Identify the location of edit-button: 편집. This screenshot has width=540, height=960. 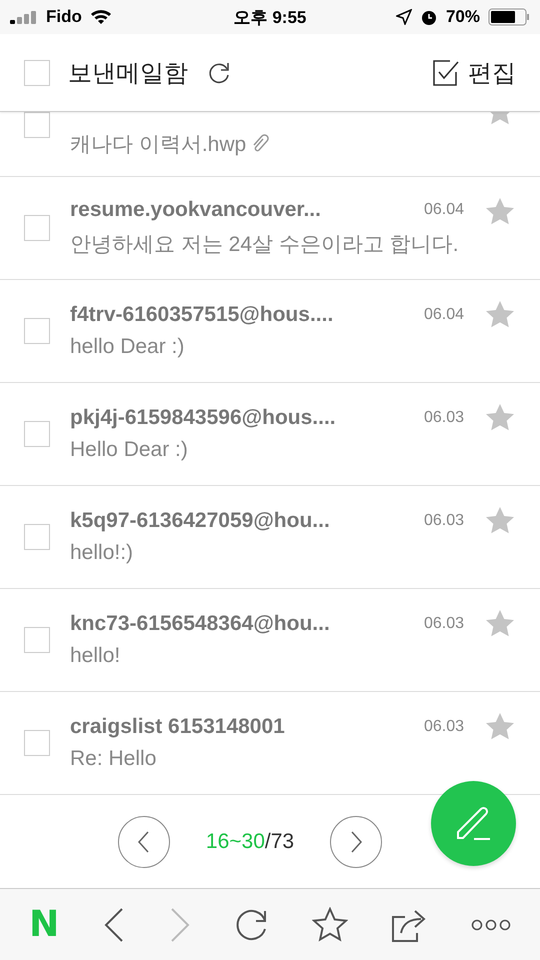
(474, 72).